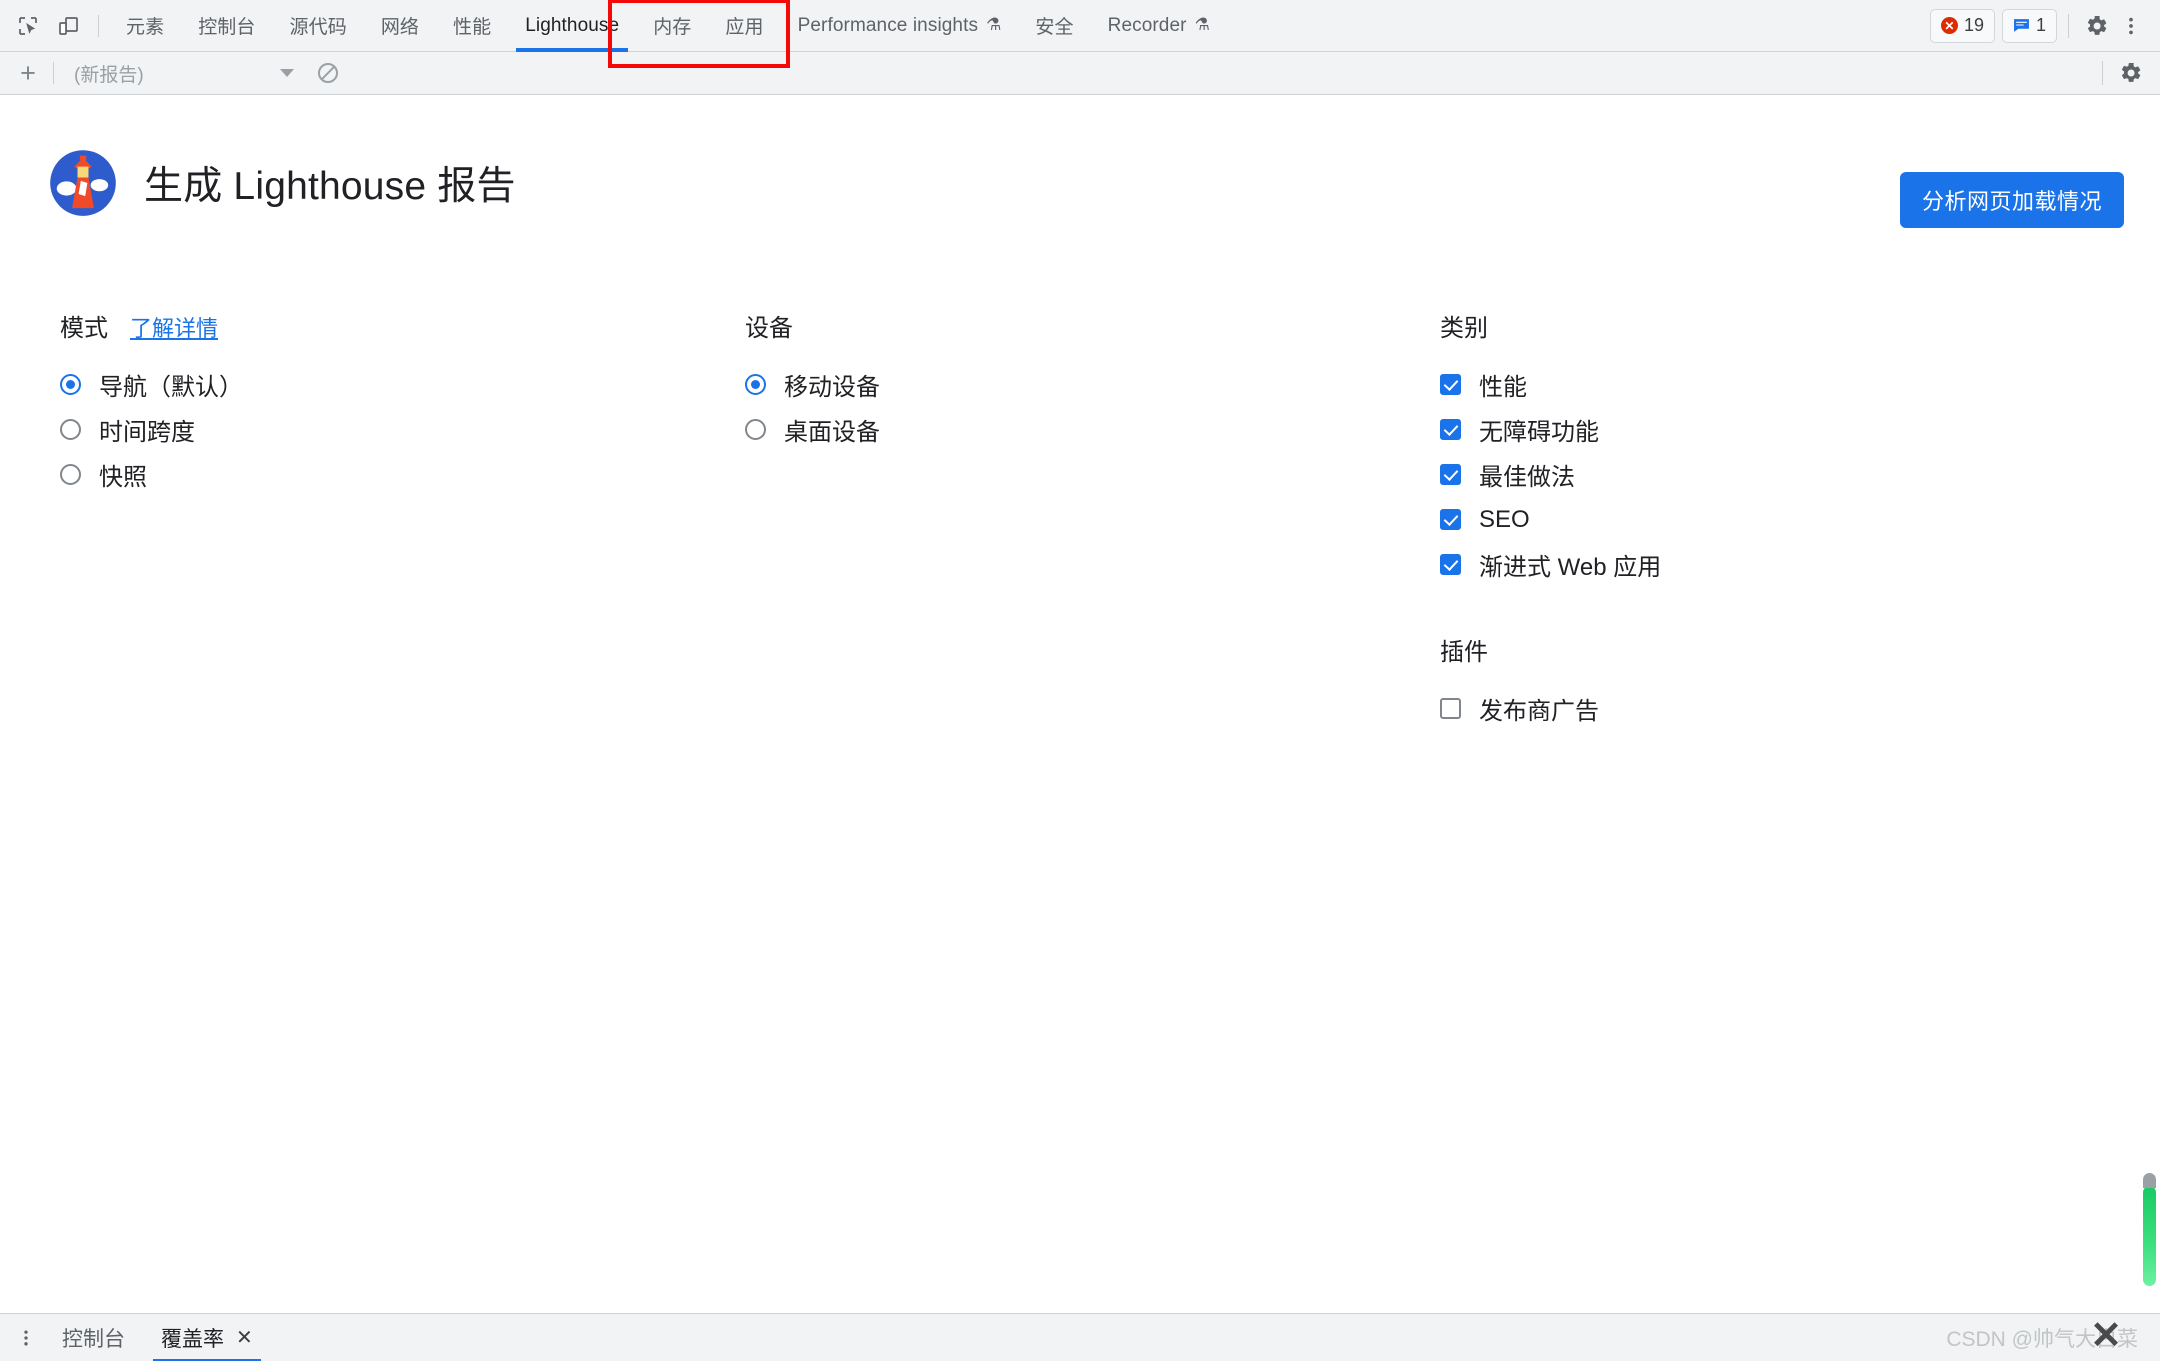  I want to click on tab-label: 控制台, so click(227, 27).